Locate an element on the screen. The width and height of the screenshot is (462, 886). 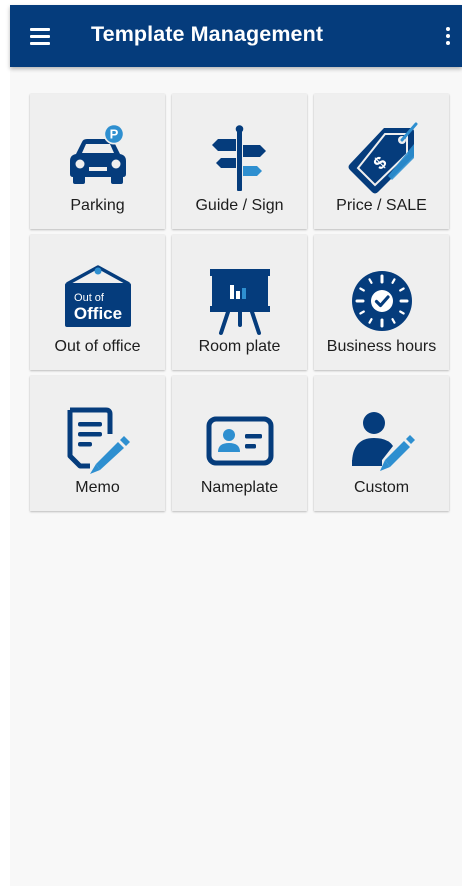
template-tile-guide-sign: Guide / Sign is located at coordinates (239, 161).